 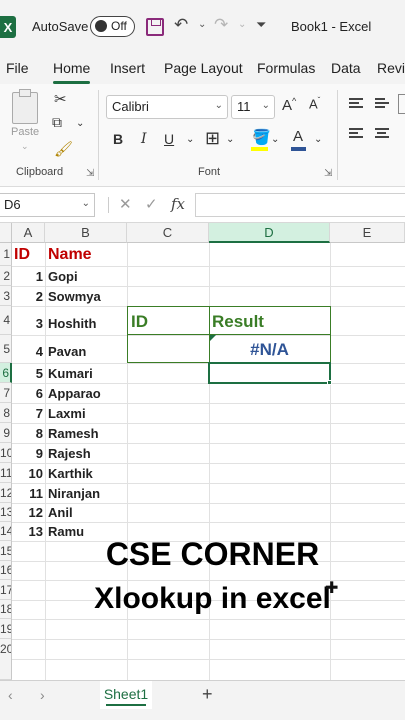 I want to click on underline-button: U, so click(x=169, y=139).